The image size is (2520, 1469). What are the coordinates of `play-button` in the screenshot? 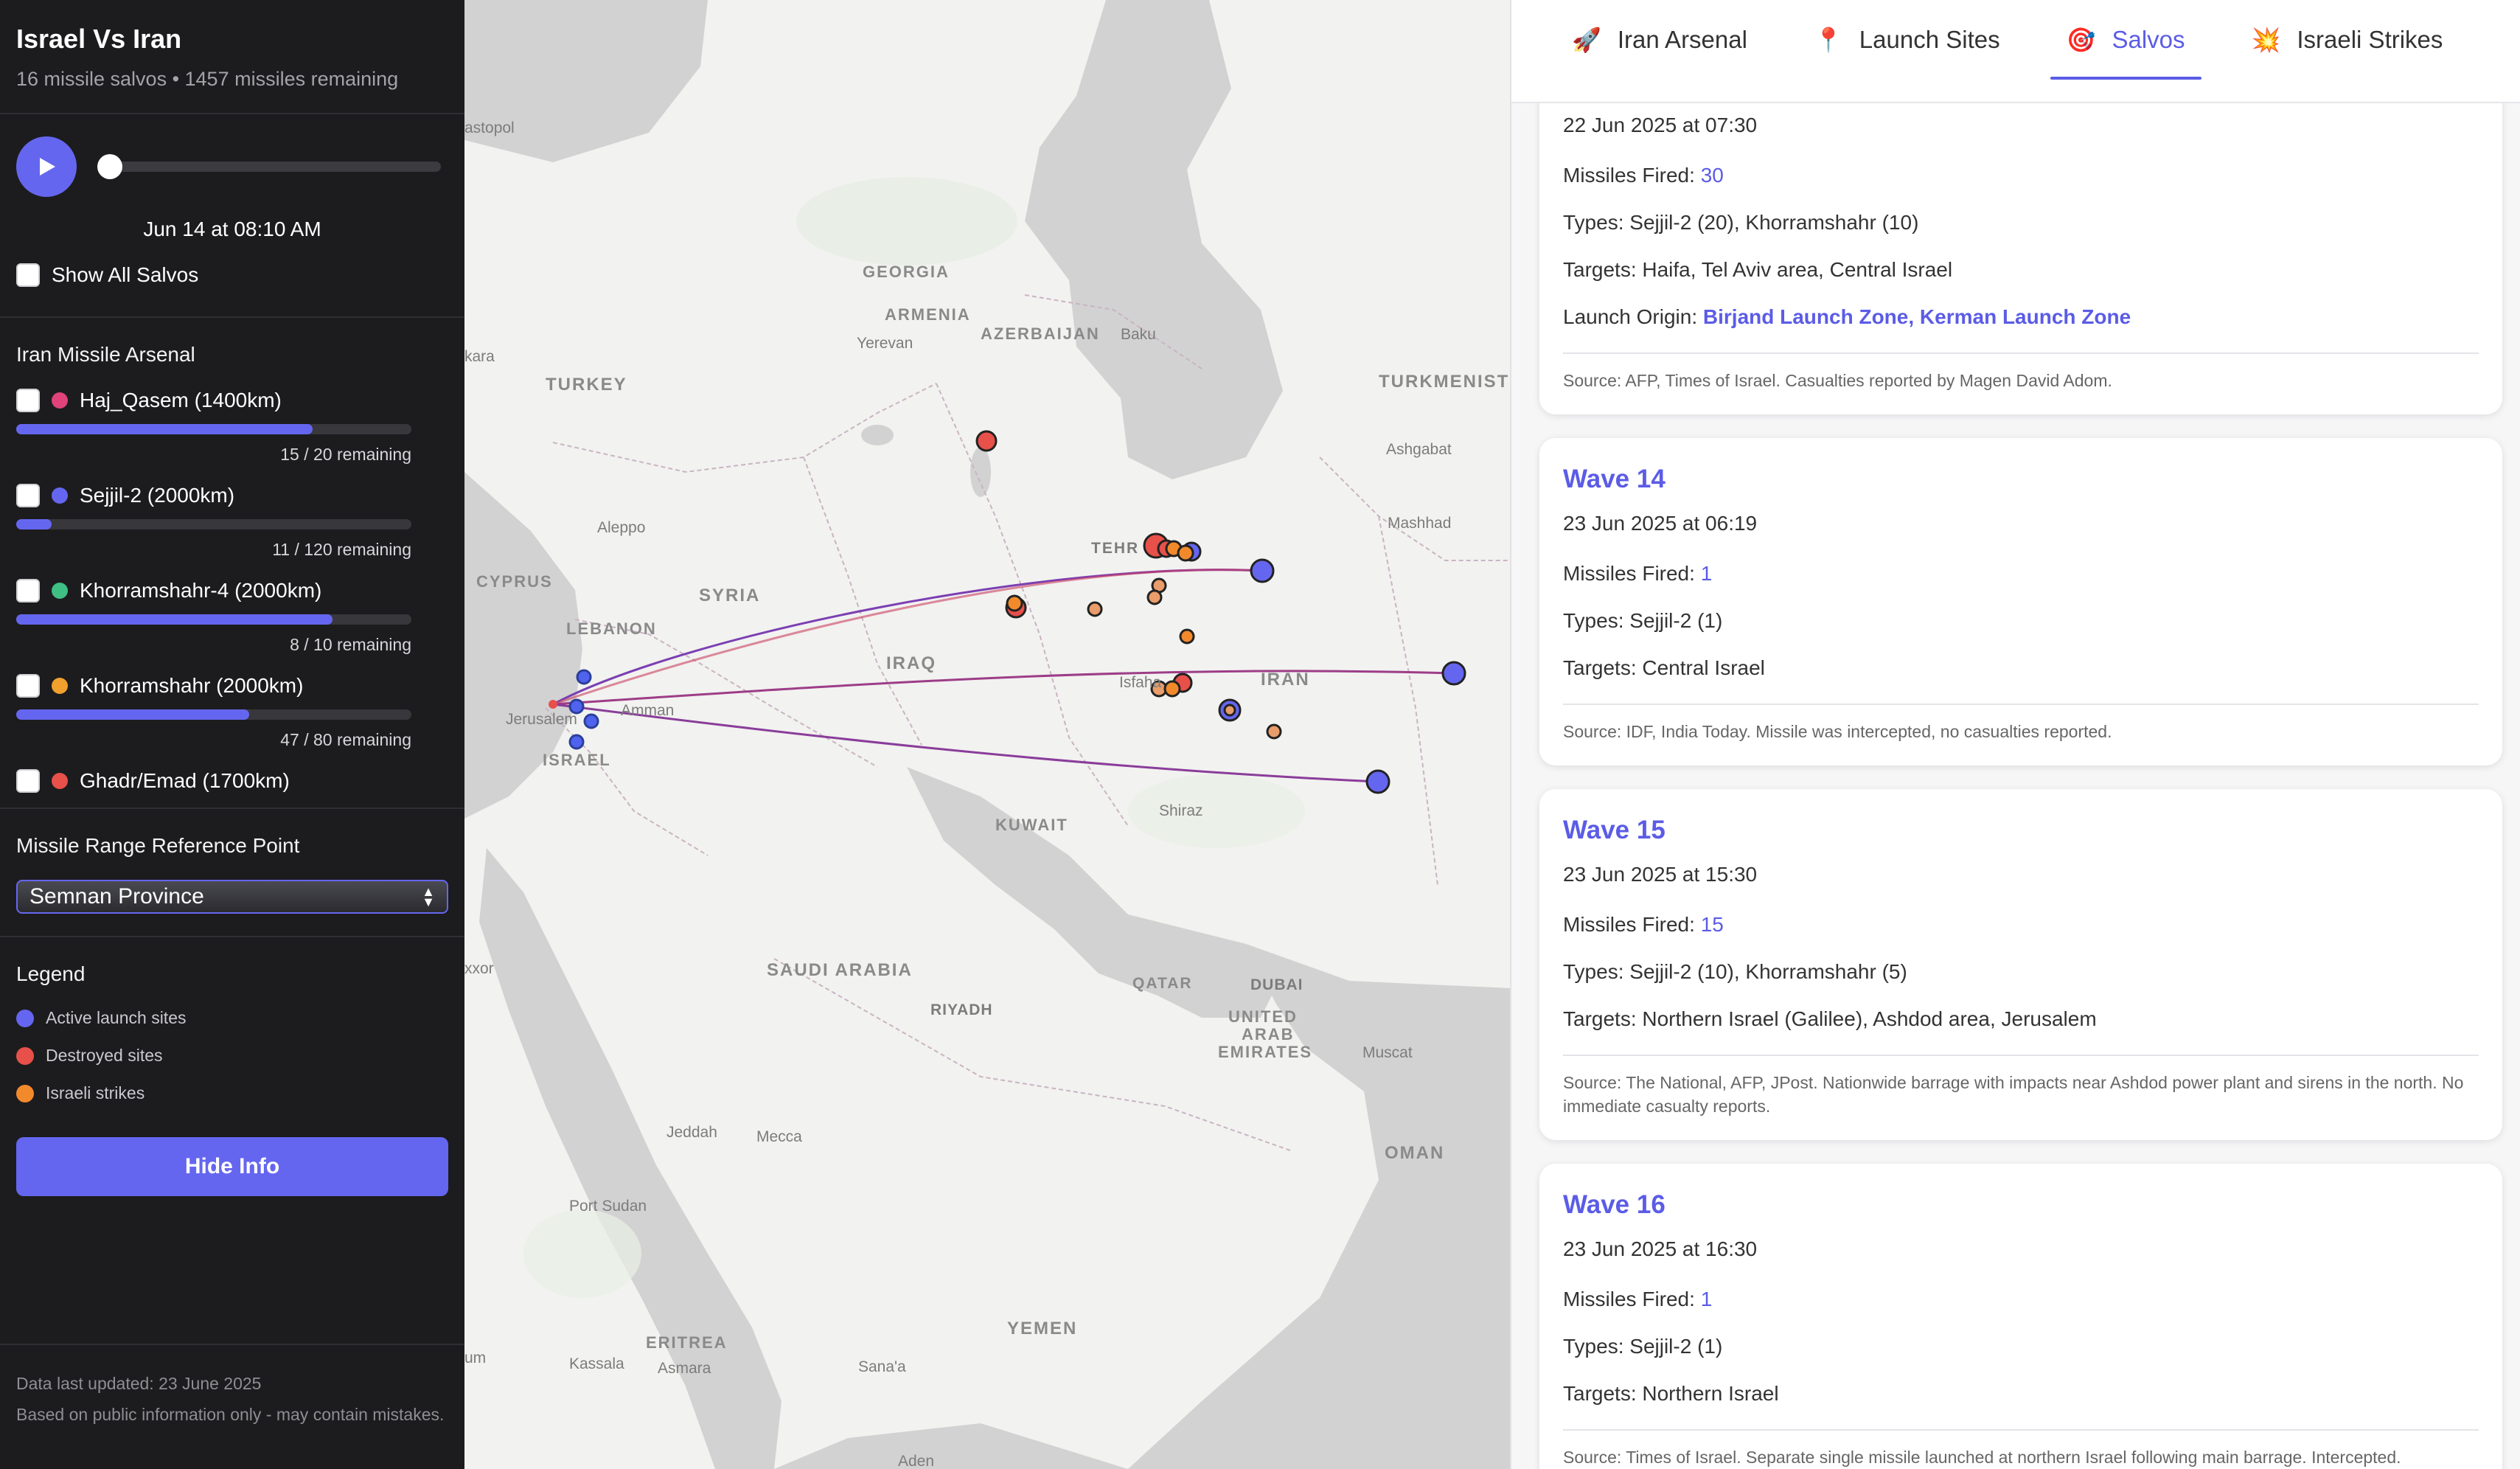 It's located at (46, 166).